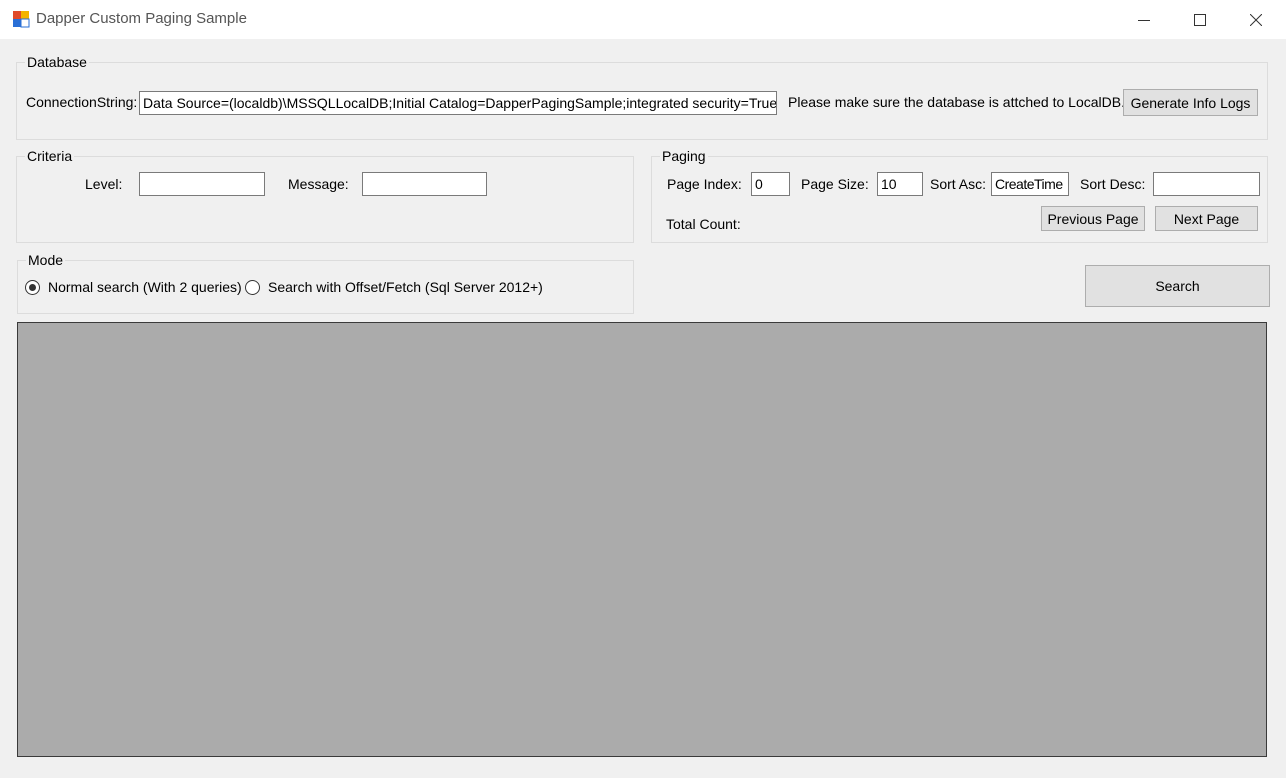  What do you see at coordinates (141, 18) in the screenshot?
I see `window-title: Dapper Custom Paging Sample` at bounding box center [141, 18].